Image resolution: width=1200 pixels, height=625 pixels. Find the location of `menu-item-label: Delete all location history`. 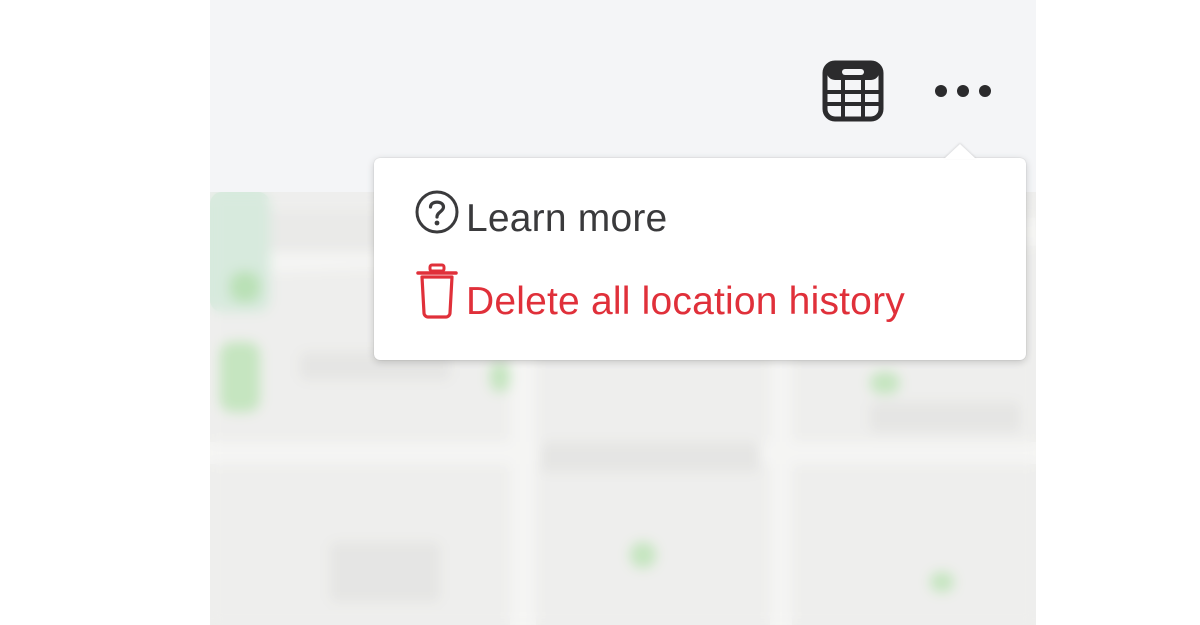

menu-item-label: Delete all location history is located at coordinates (685, 301).